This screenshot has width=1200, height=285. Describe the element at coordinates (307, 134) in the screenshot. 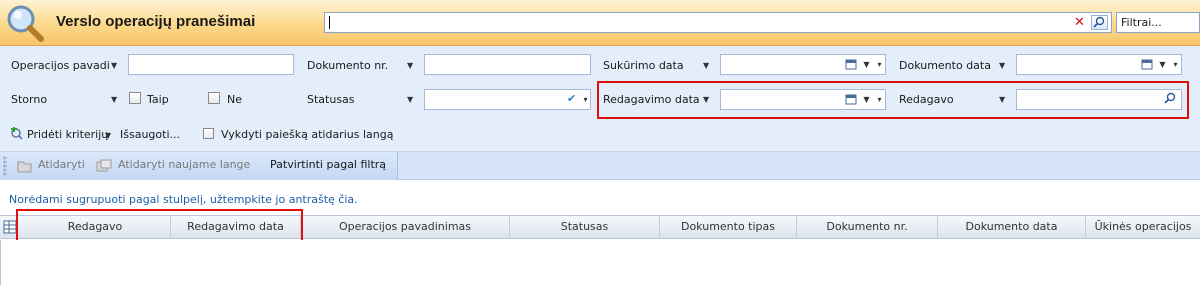

I see `search-on-open-label: Vykdyti paiešką atidarius langą` at that location.